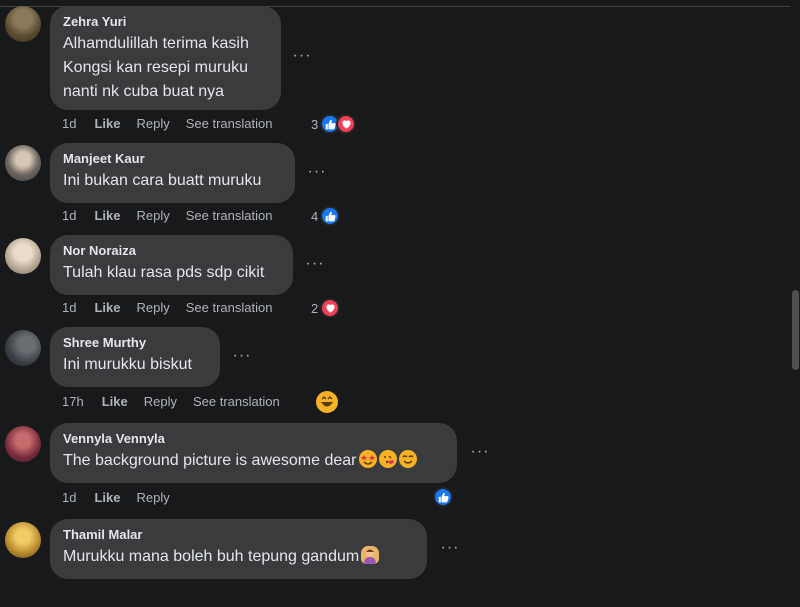 This screenshot has height=607, width=800. What do you see at coordinates (370, 555) in the screenshot?
I see `person-facepalming-emoji-icon` at bounding box center [370, 555].